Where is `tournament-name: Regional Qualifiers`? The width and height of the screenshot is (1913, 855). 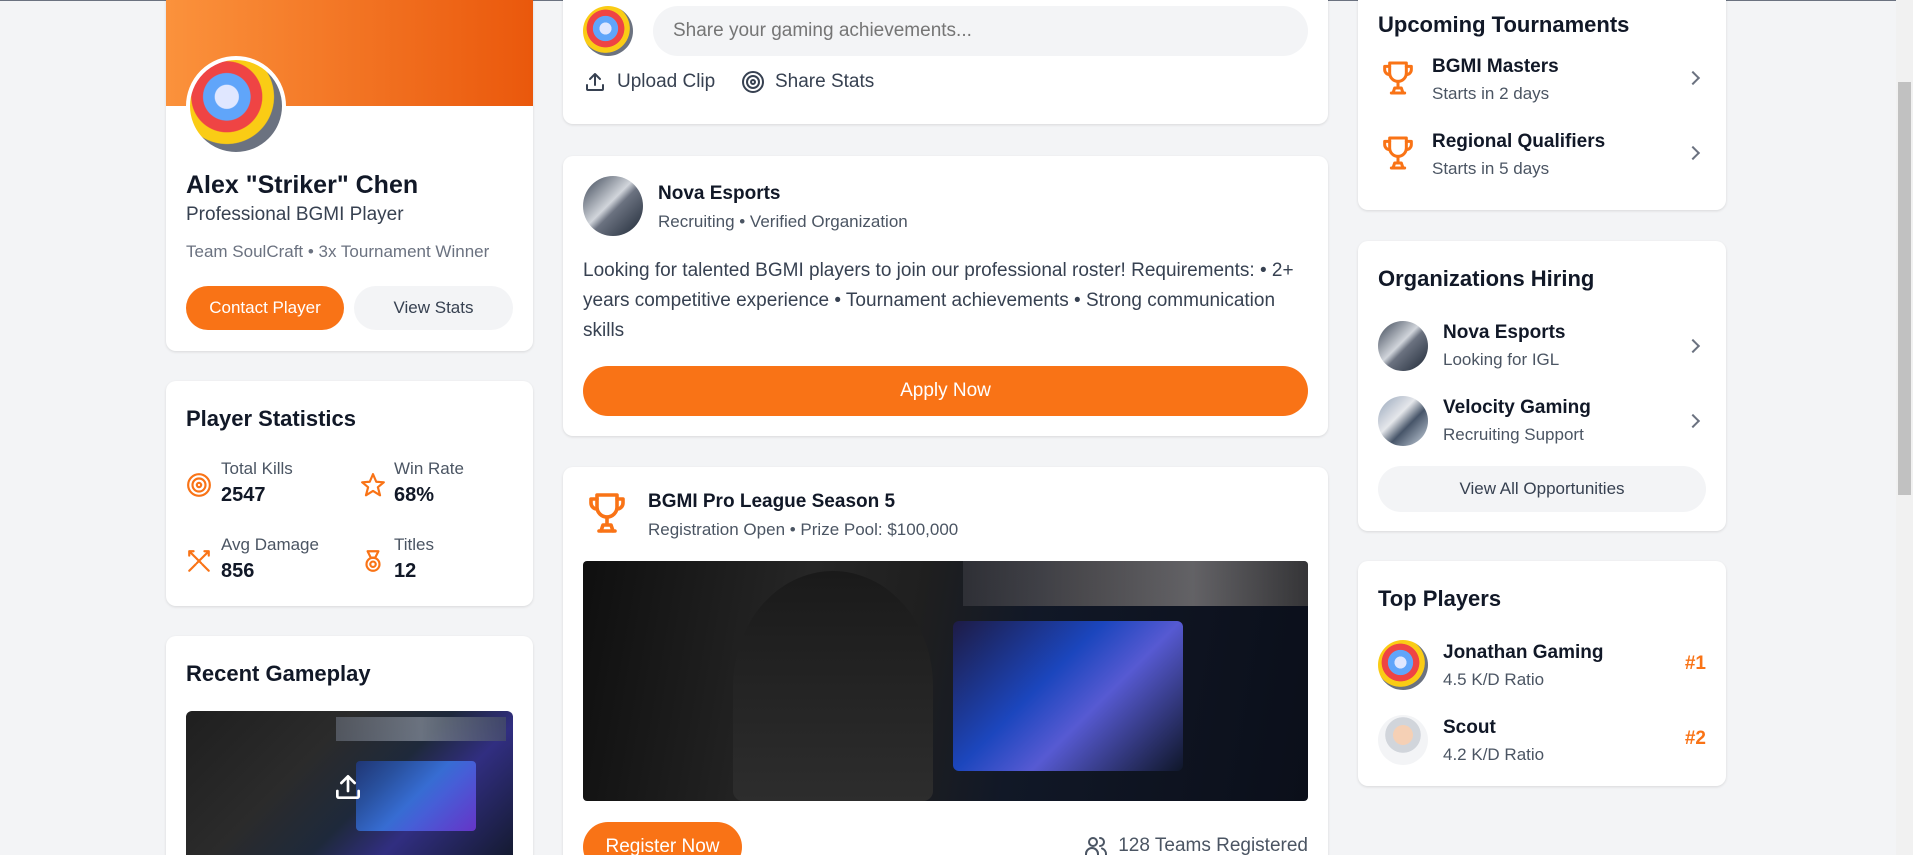 tournament-name: Regional Qualifiers is located at coordinates (1519, 141).